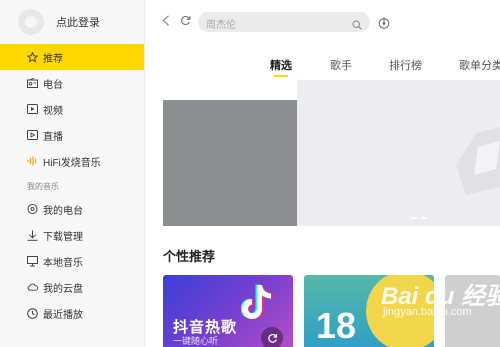  Describe the element at coordinates (228, 311) in the screenshot. I see `recommend-card-douyin: 抖音热歌 一键随心听` at that location.